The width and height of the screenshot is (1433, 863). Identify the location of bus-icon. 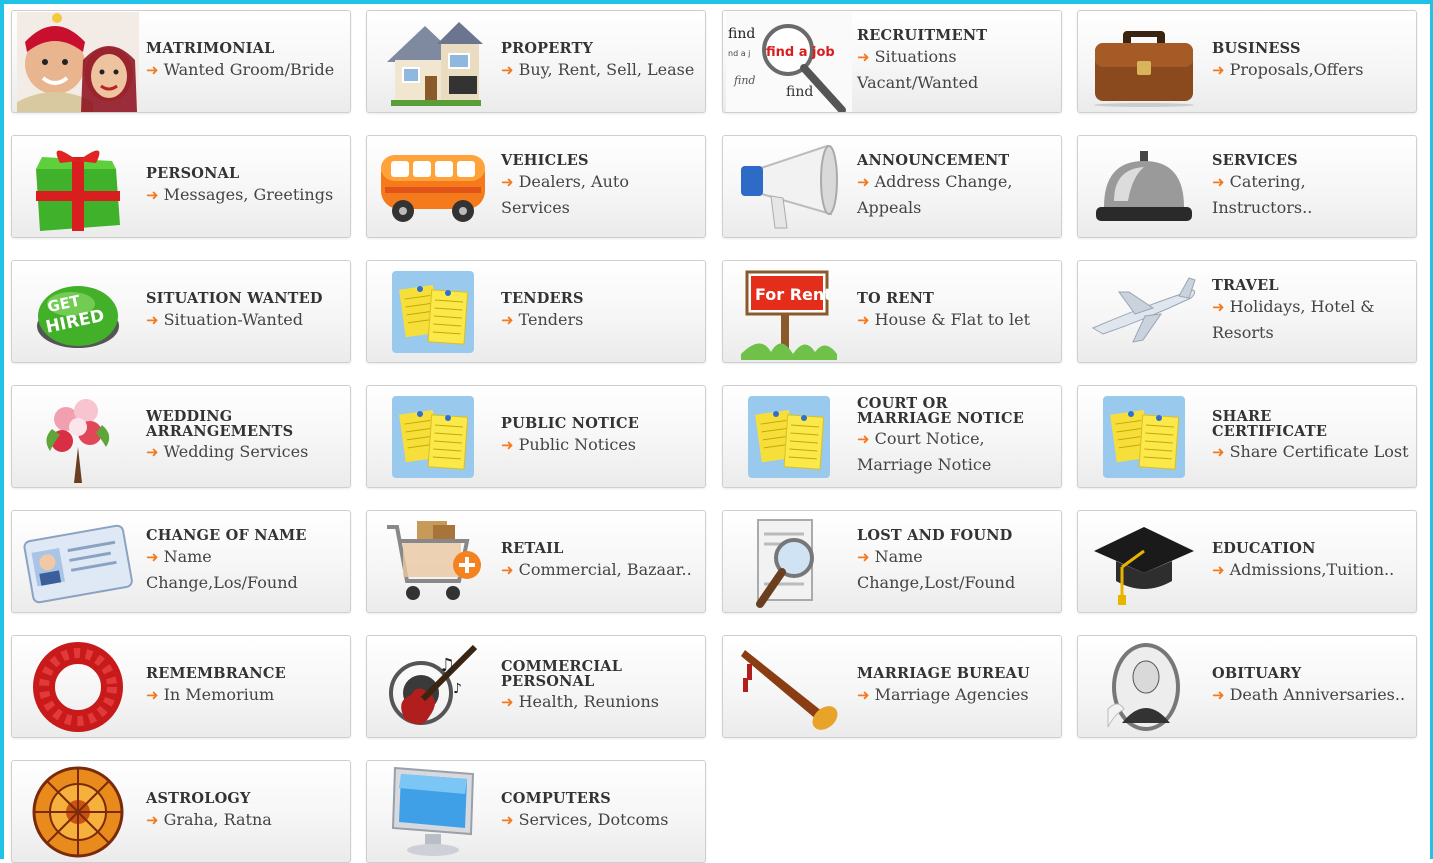
(433, 187).